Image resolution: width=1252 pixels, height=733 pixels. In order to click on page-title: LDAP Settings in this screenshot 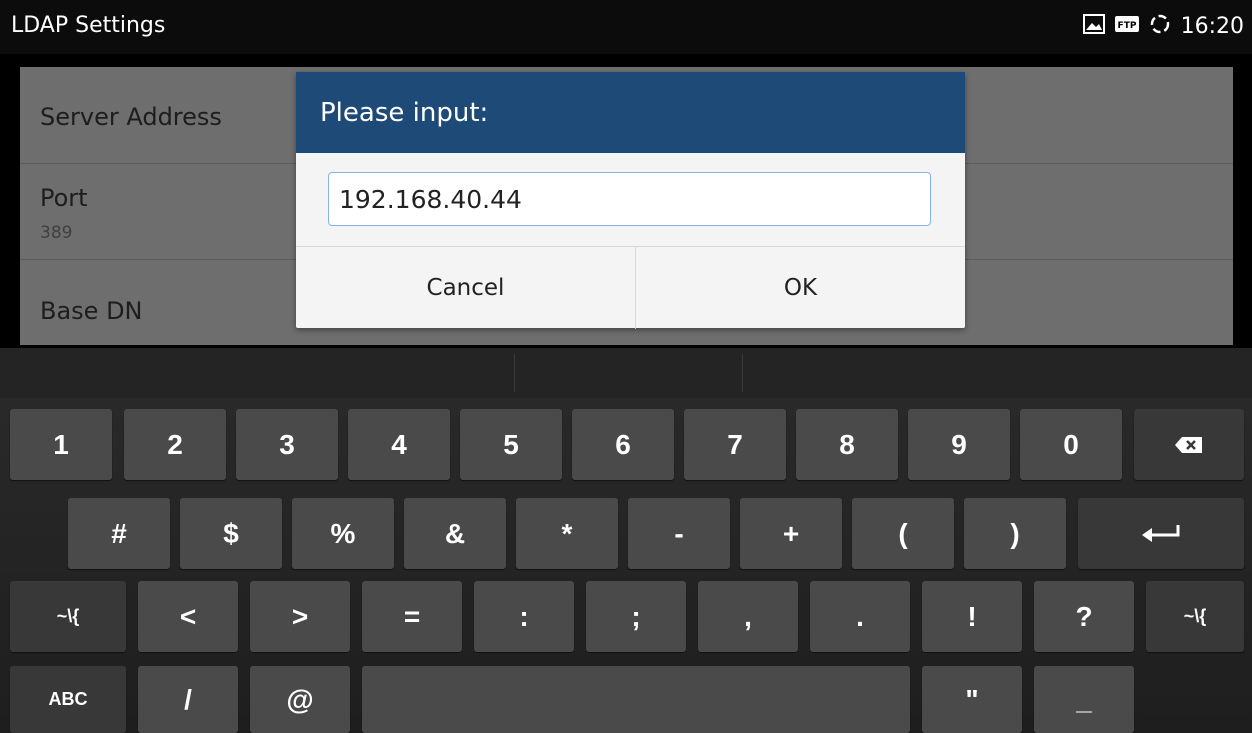, I will do `click(88, 25)`.